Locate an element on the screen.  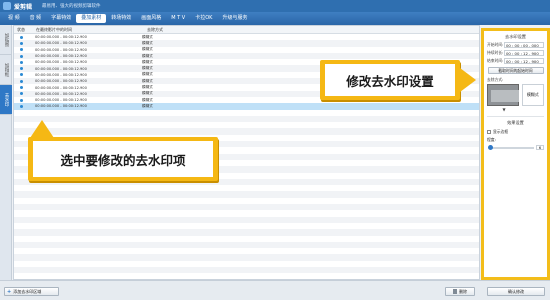
tab-subtitles: 字幕特效 is located at coordinates (61, 18).